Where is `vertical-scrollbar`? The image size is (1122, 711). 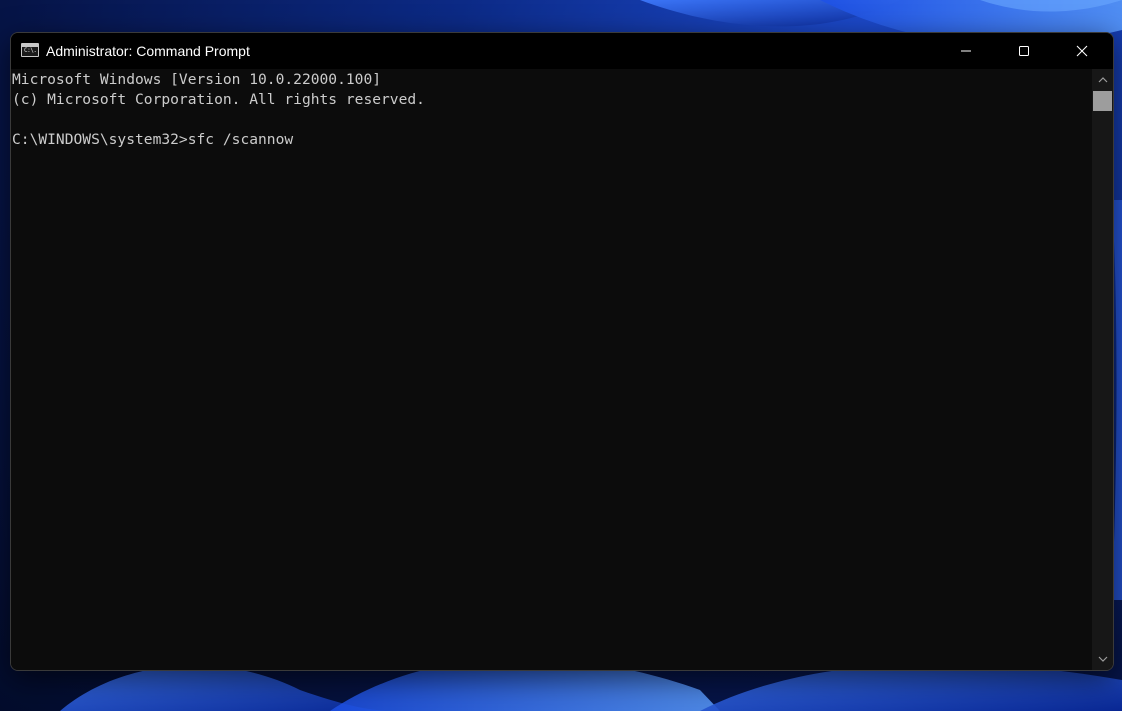 vertical-scrollbar is located at coordinates (1102, 369).